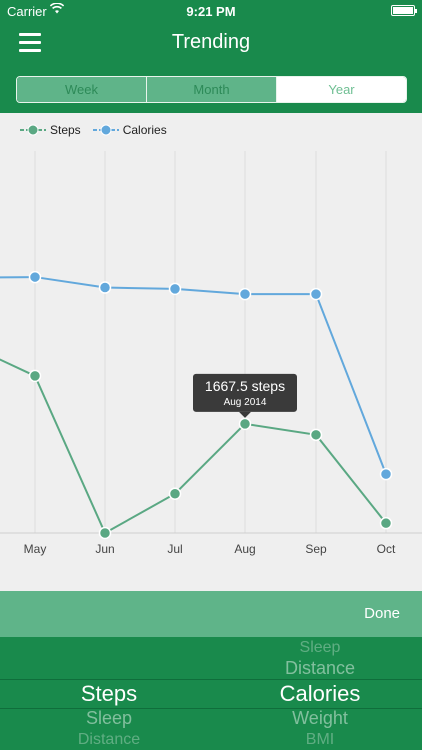  What do you see at coordinates (175, 289) in the screenshot?
I see `data-point-calories-jul` at bounding box center [175, 289].